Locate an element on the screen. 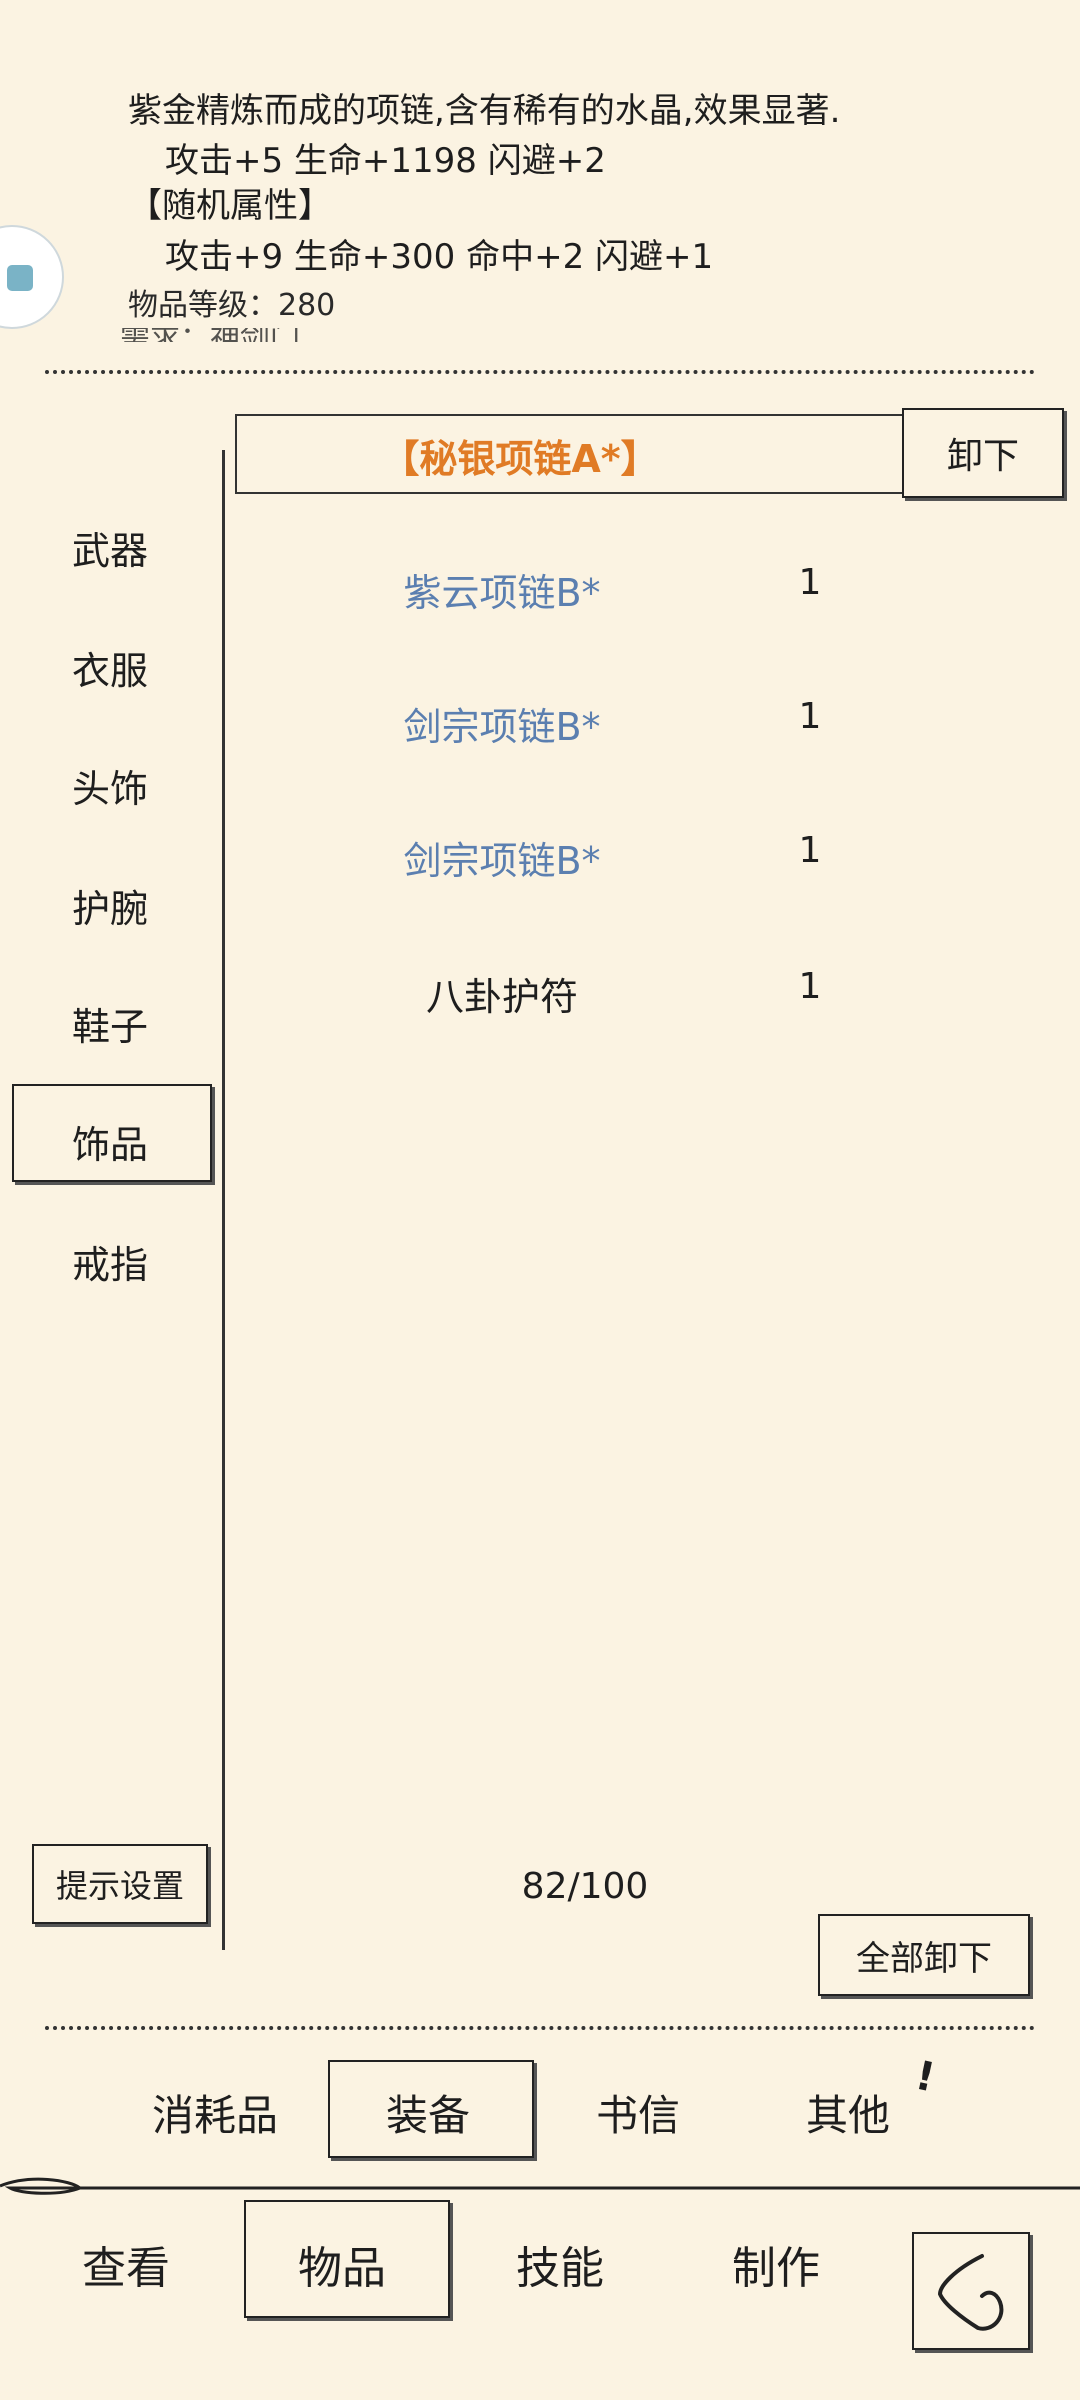  category-item: 鞋子 is located at coordinates (110, 1023).